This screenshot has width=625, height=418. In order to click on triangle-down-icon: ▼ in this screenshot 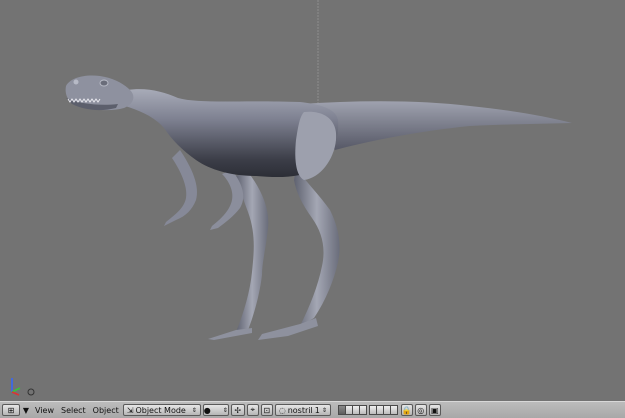, I will do `click(26, 410)`.